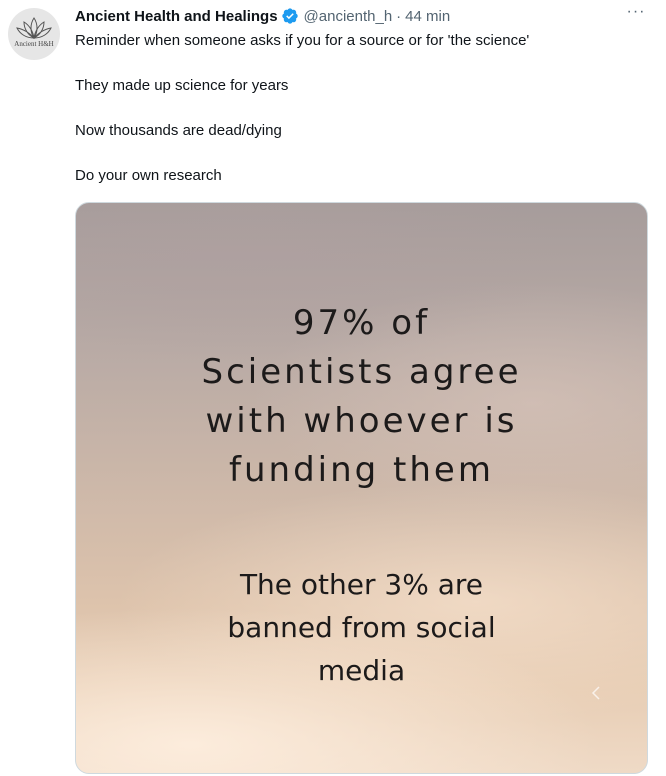  Describe the element at coordinates (148, 175) in the screenshot. I see `tweet-paragraph: Do your own research` at that location.